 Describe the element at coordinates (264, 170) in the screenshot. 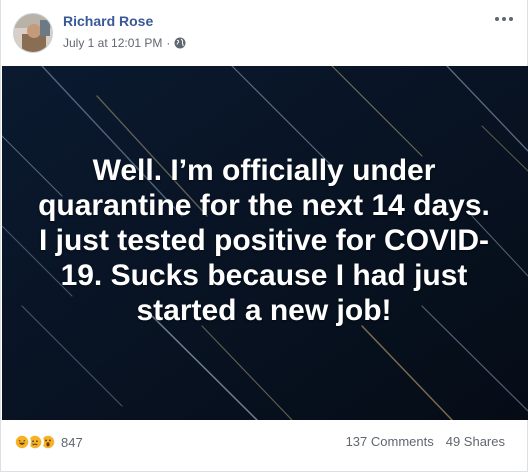

I see `post-text-line: Well. I’m officially under` at that location.